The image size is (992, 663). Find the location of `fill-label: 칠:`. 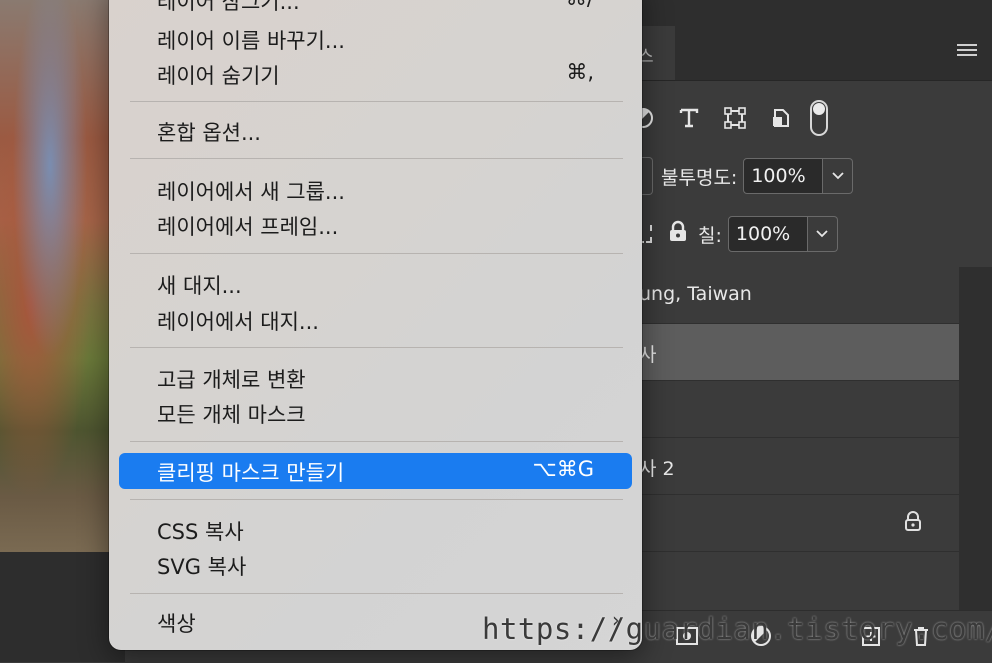

fill-label: 칠: is located at coordinates (710, 235).